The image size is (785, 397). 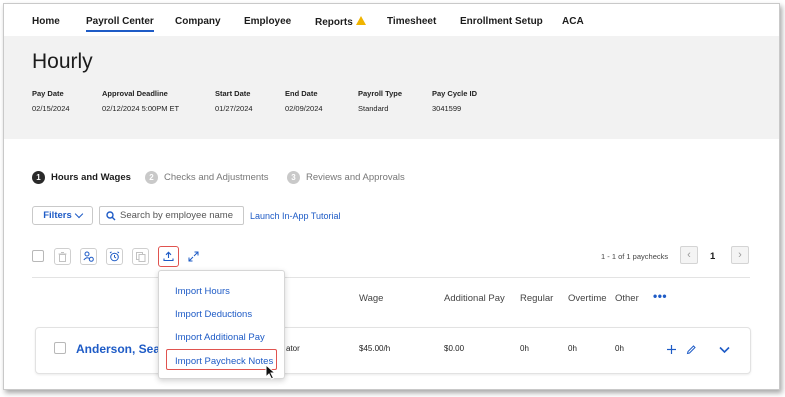 What do you see at coordinates (411, 21) in the screenshot?
I see `nav-timesheet: Timesheet` at bounding box center [411, 21].